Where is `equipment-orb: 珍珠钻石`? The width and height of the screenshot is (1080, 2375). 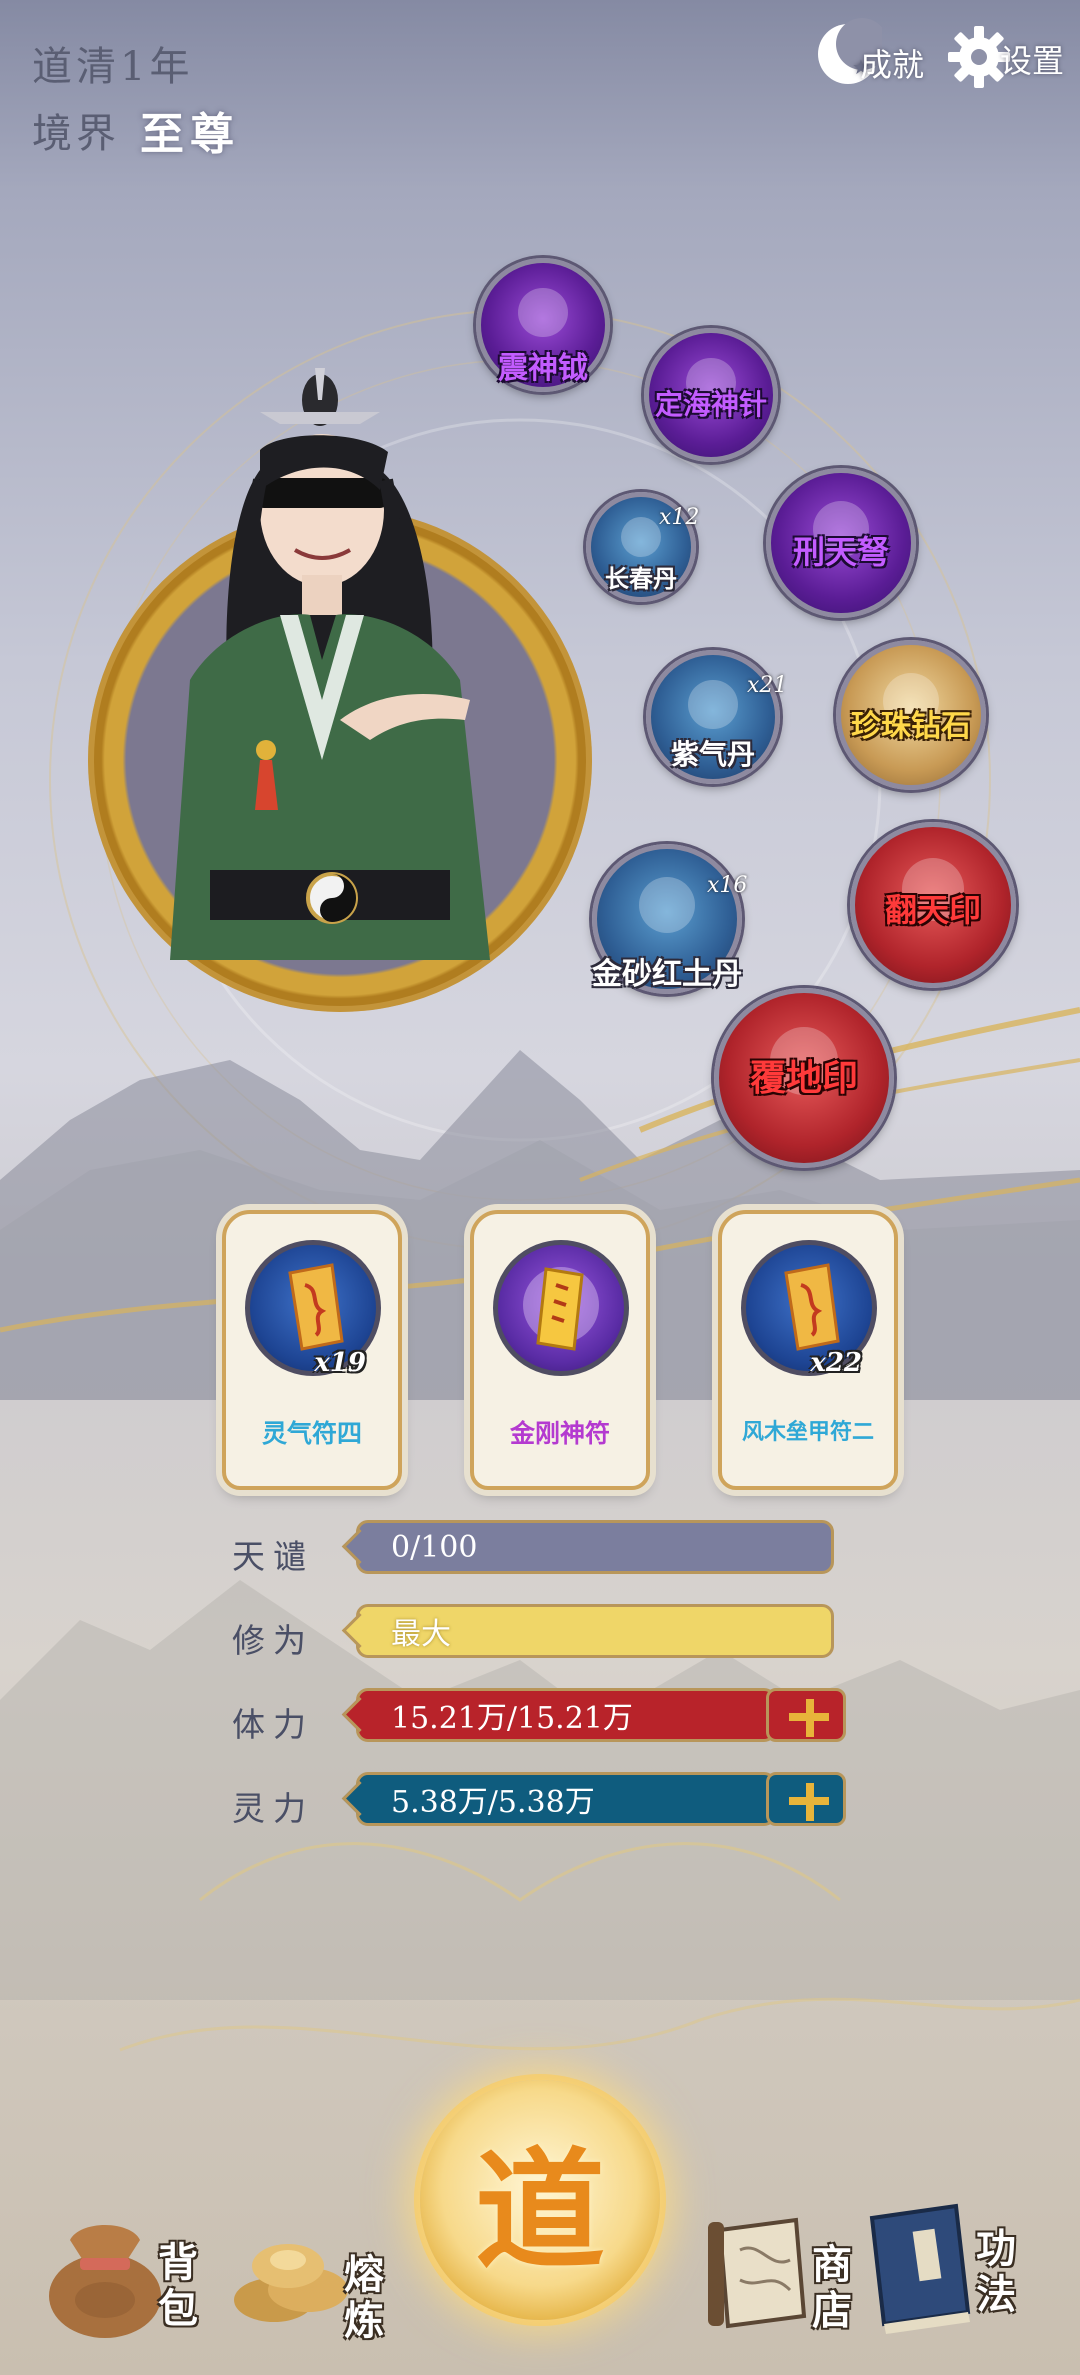
equipment-orb: 珍珠钻石 is located at coordinates (911, 715).